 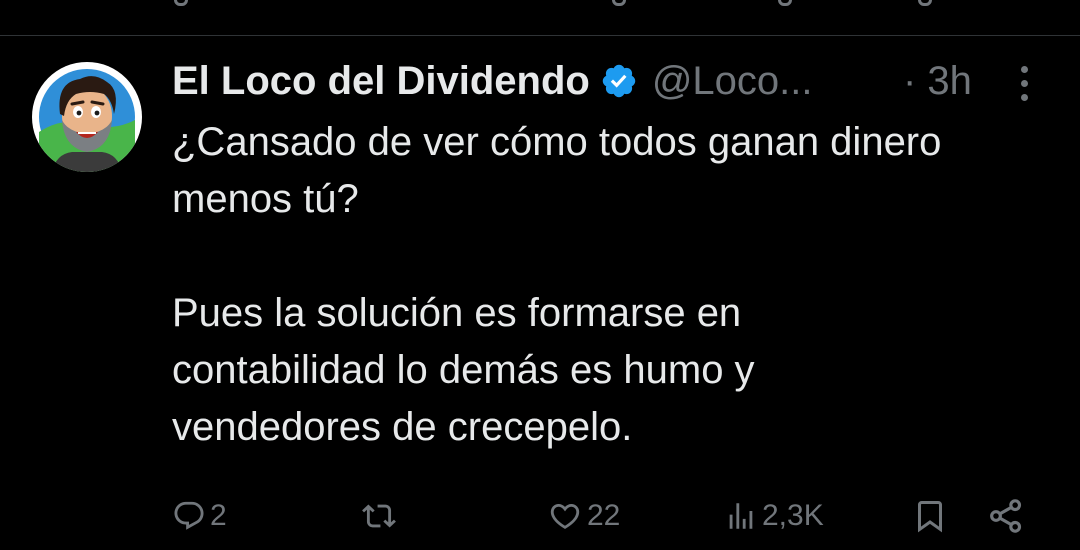 I want to click on verified-badge-icon, so click(x=619, y=81).